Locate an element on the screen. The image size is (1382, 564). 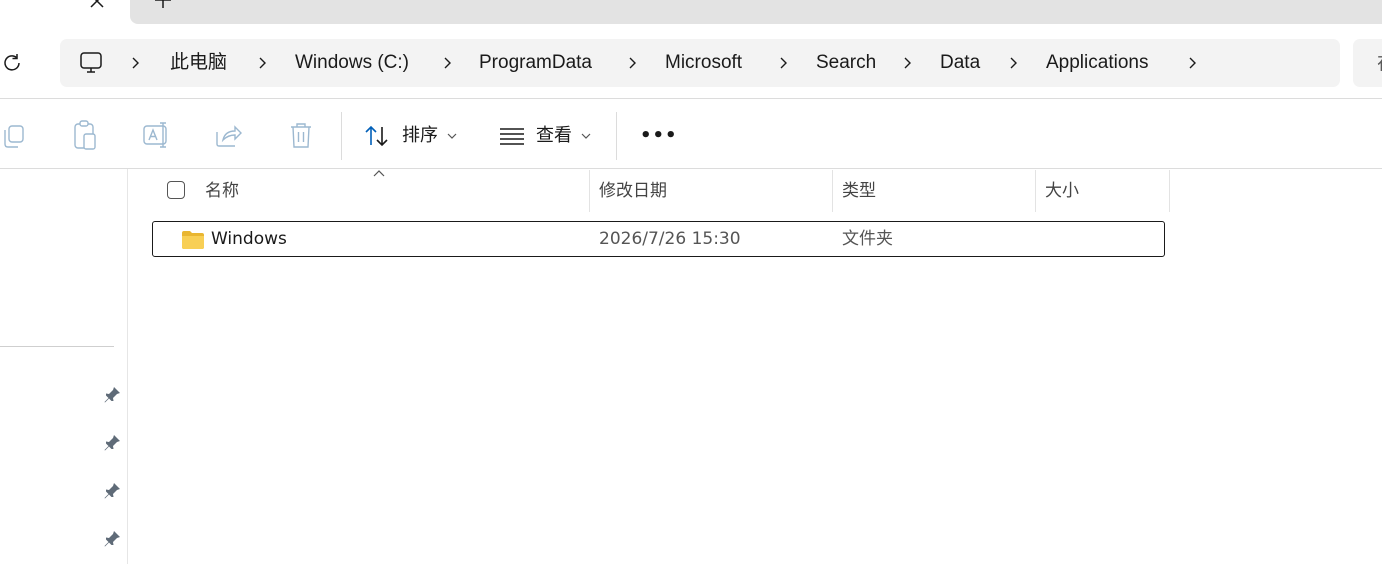
breadcrumb-applications: Applications is located at coordinates (1097, 63).